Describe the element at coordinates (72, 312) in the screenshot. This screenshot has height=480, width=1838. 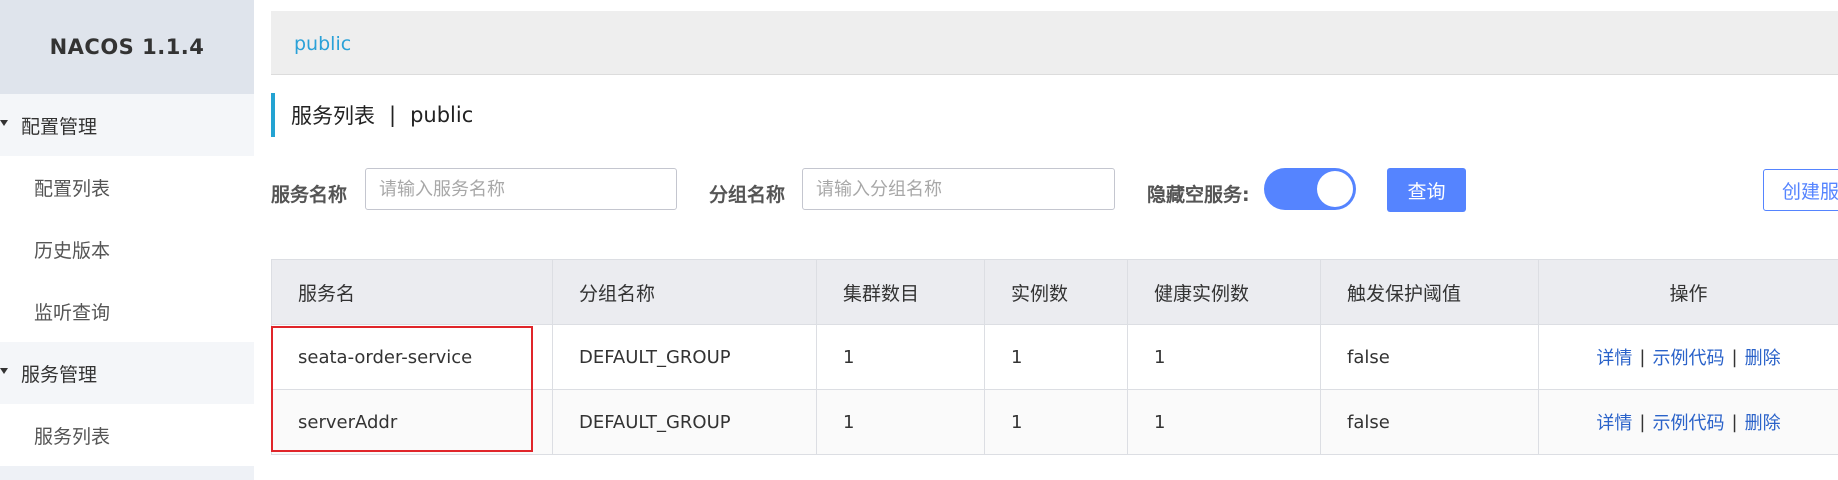
I see `sidebar-item-label: 监听查询` at that location.